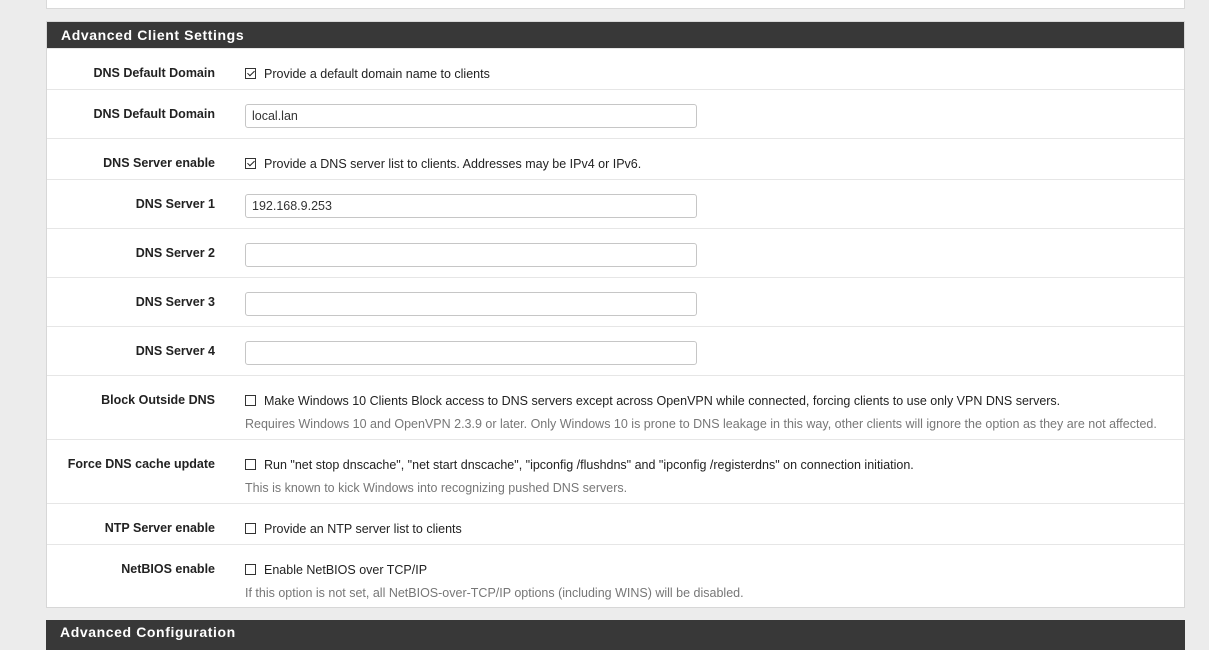 The height and width of the screenshot is (650, 1209). Describe the element at coordinates (471, 206) in the screenshot. I see `dns-server-1-input` at that location.